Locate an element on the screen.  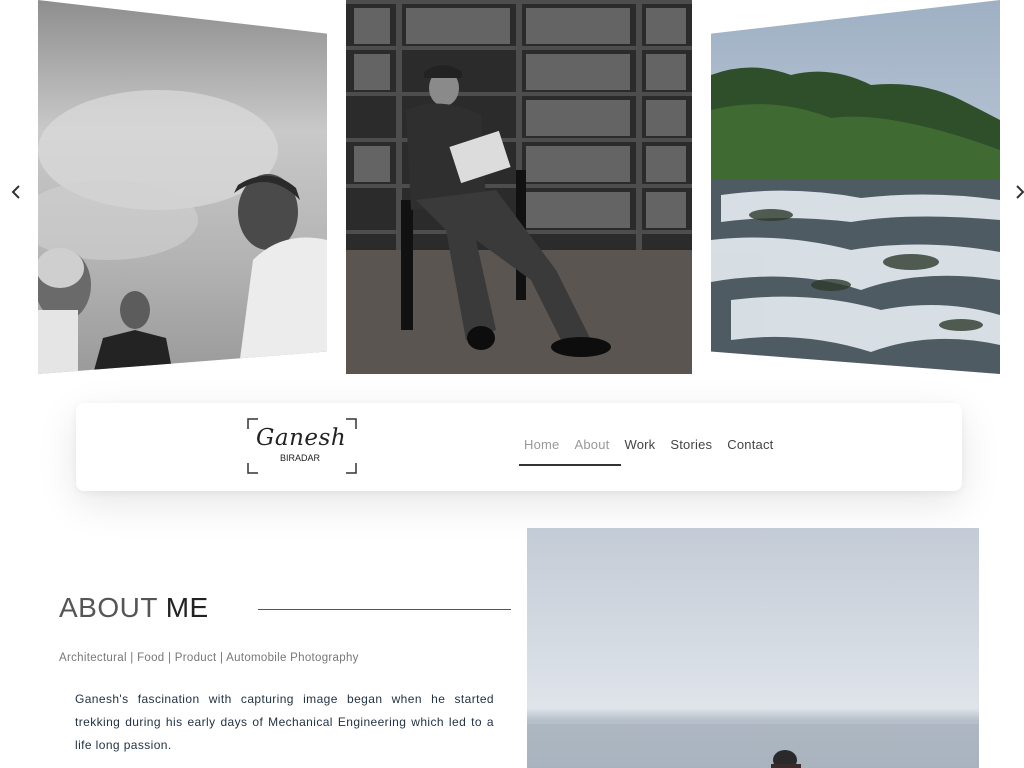
nav-about: About is located at coordinates (591, 444).